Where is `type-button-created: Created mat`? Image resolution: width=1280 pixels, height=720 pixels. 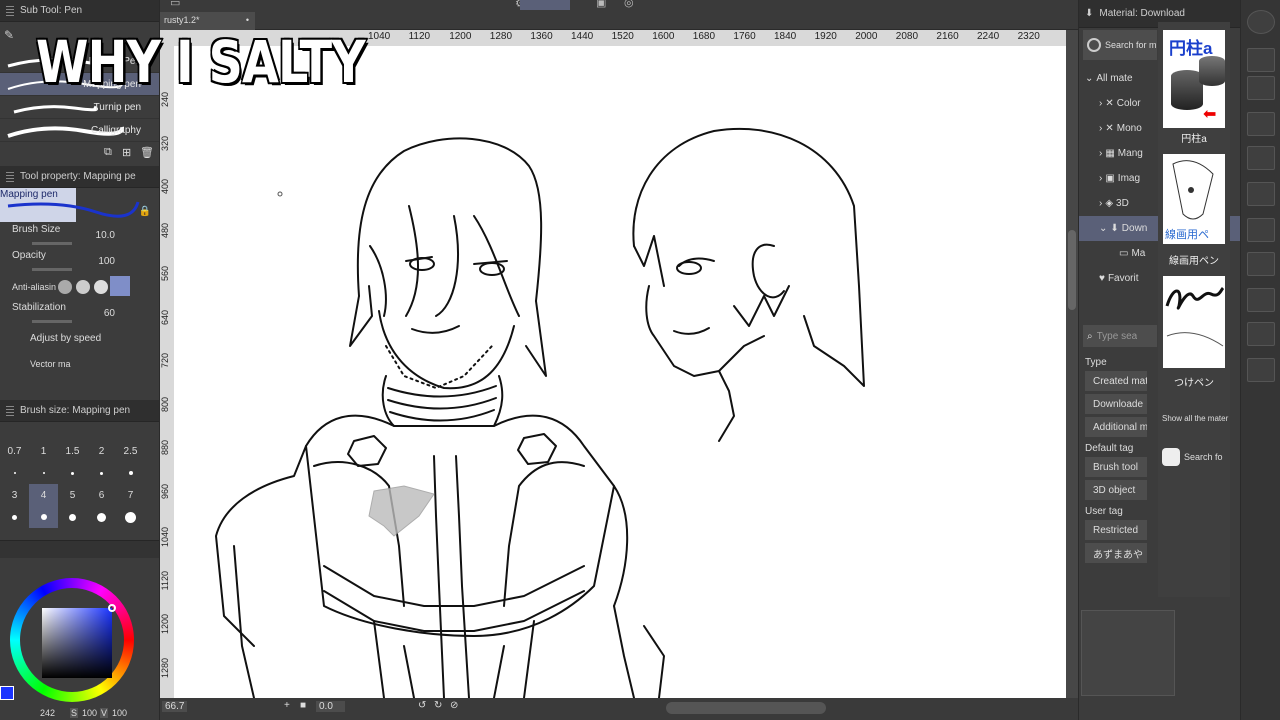
type-button-created: Created mat is located at coordinates (1116, 381).